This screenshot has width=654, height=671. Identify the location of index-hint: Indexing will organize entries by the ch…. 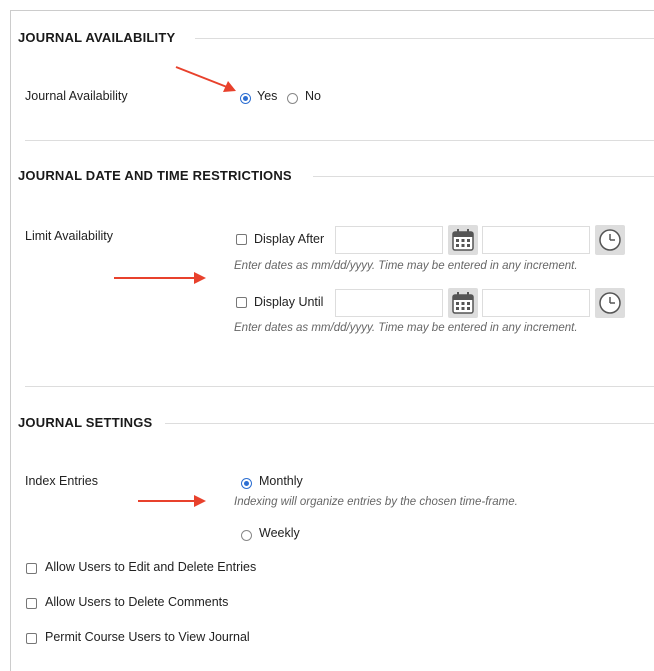
(376, 502).